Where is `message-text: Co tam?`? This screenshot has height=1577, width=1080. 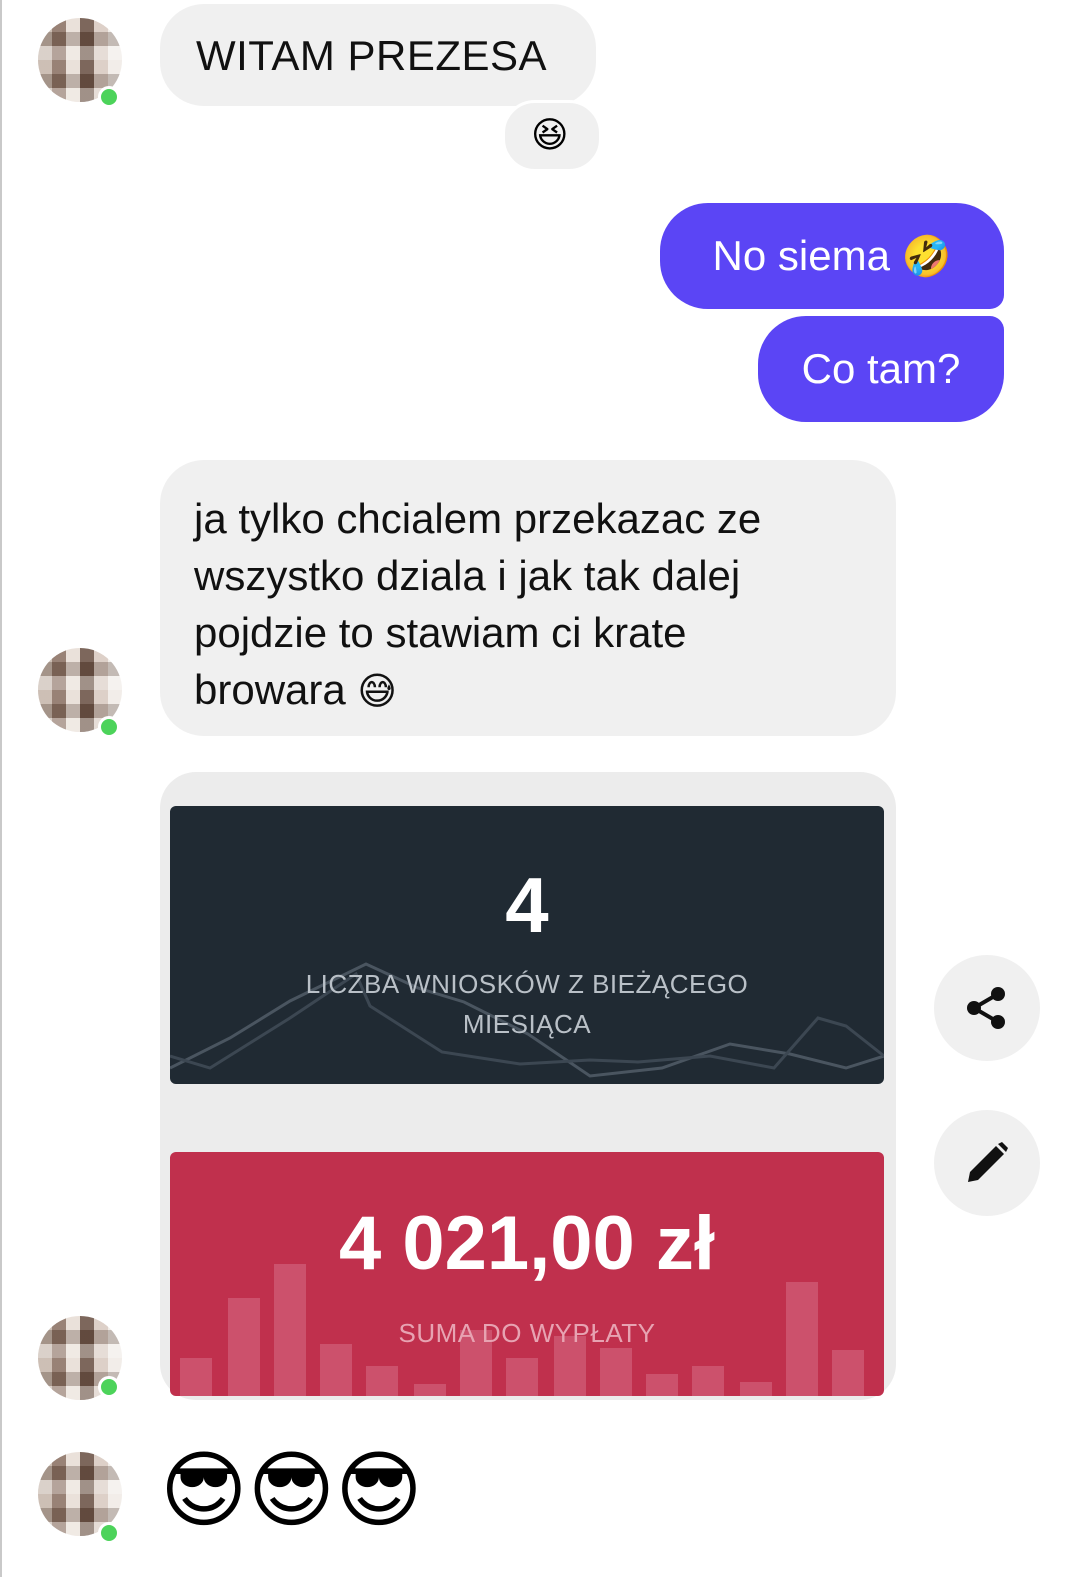 message-text: Co tam? is located at coordinates (881, 368).